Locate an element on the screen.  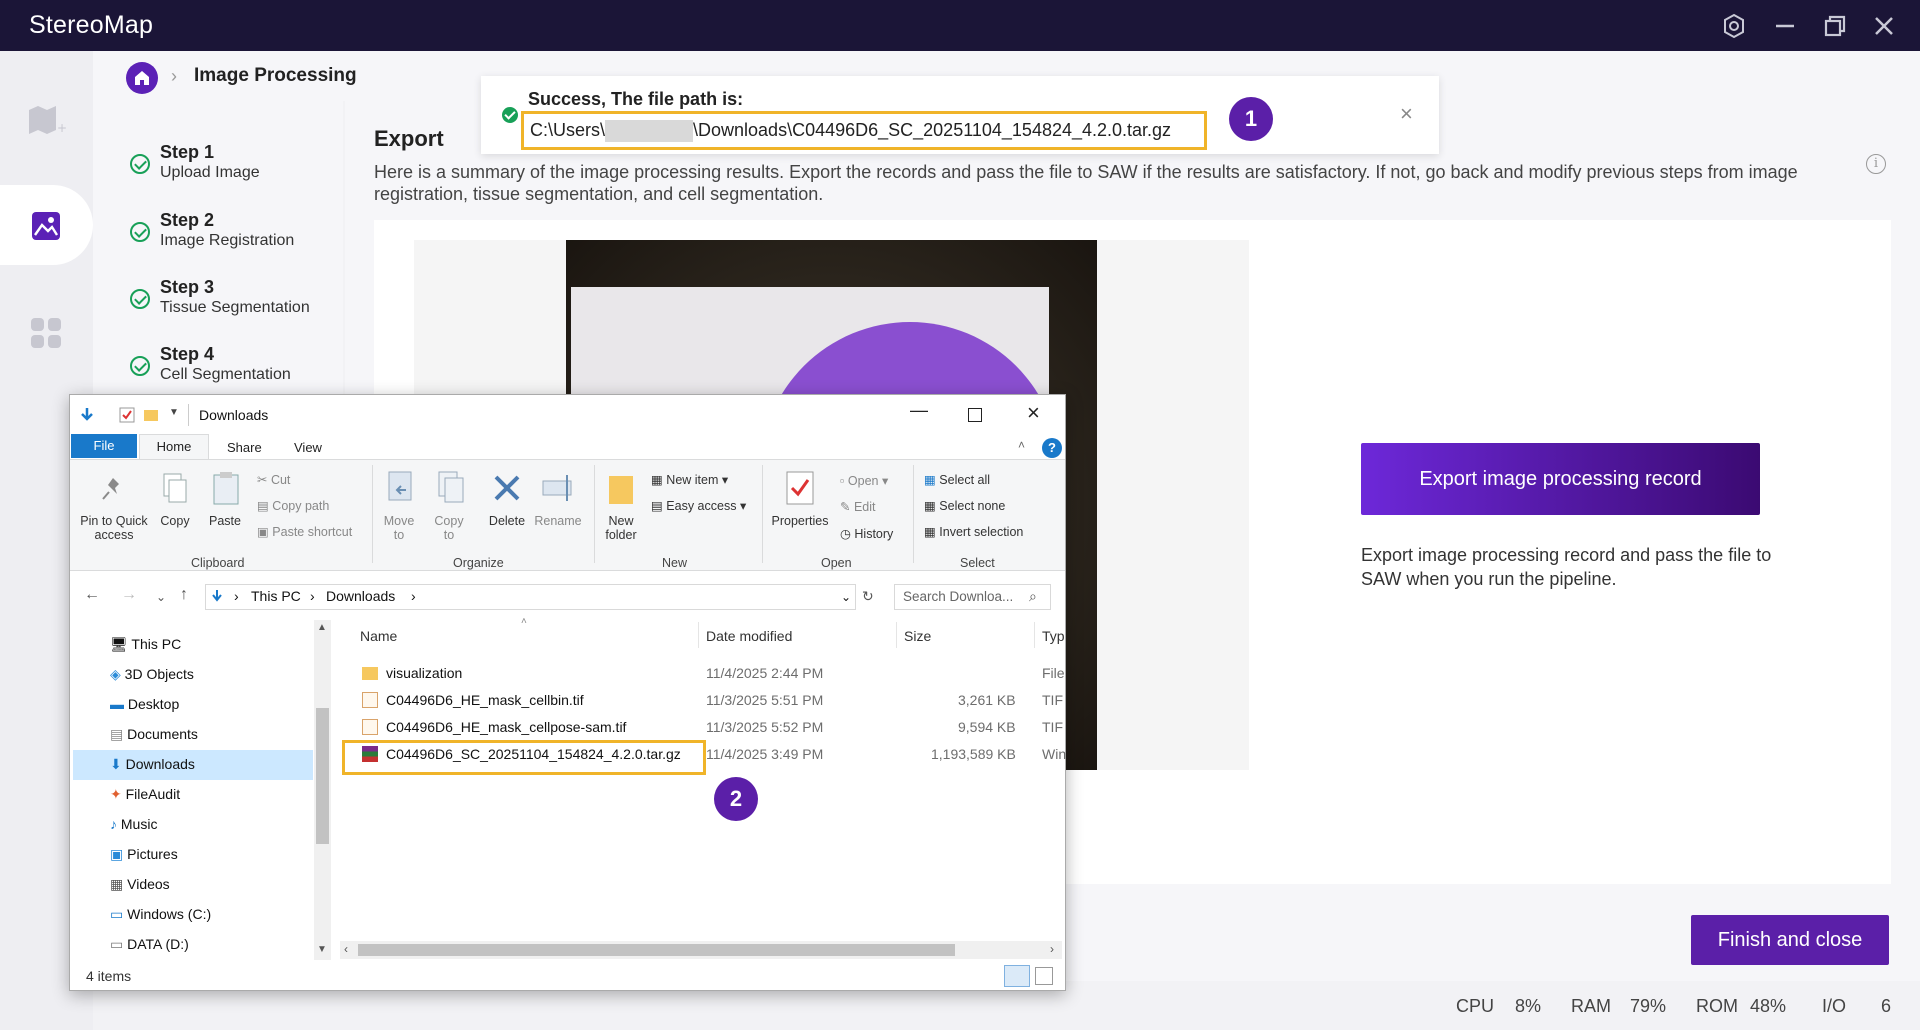
nav-data-d: ▭ DATA (D:) is located at coordinates (149, 944).